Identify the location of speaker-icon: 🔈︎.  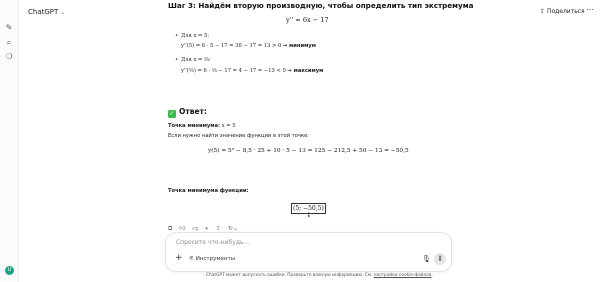
(207, 228).